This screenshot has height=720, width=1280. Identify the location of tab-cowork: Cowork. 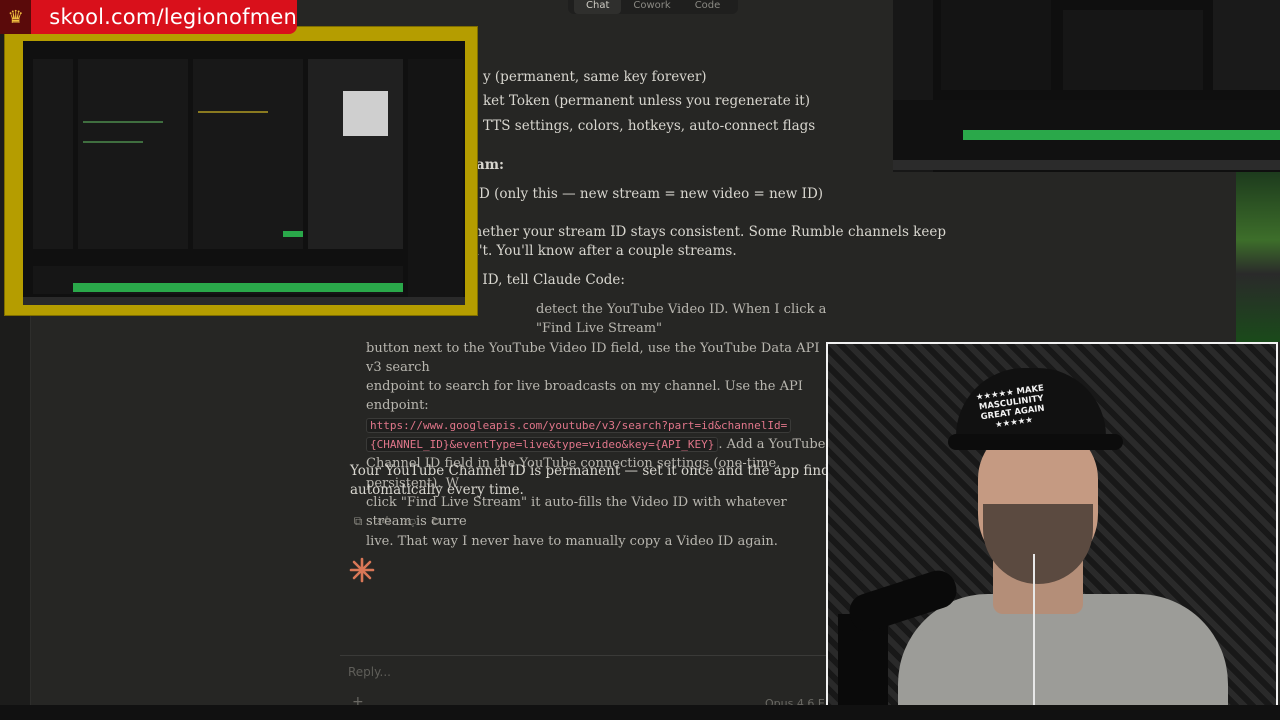
(651, 7).